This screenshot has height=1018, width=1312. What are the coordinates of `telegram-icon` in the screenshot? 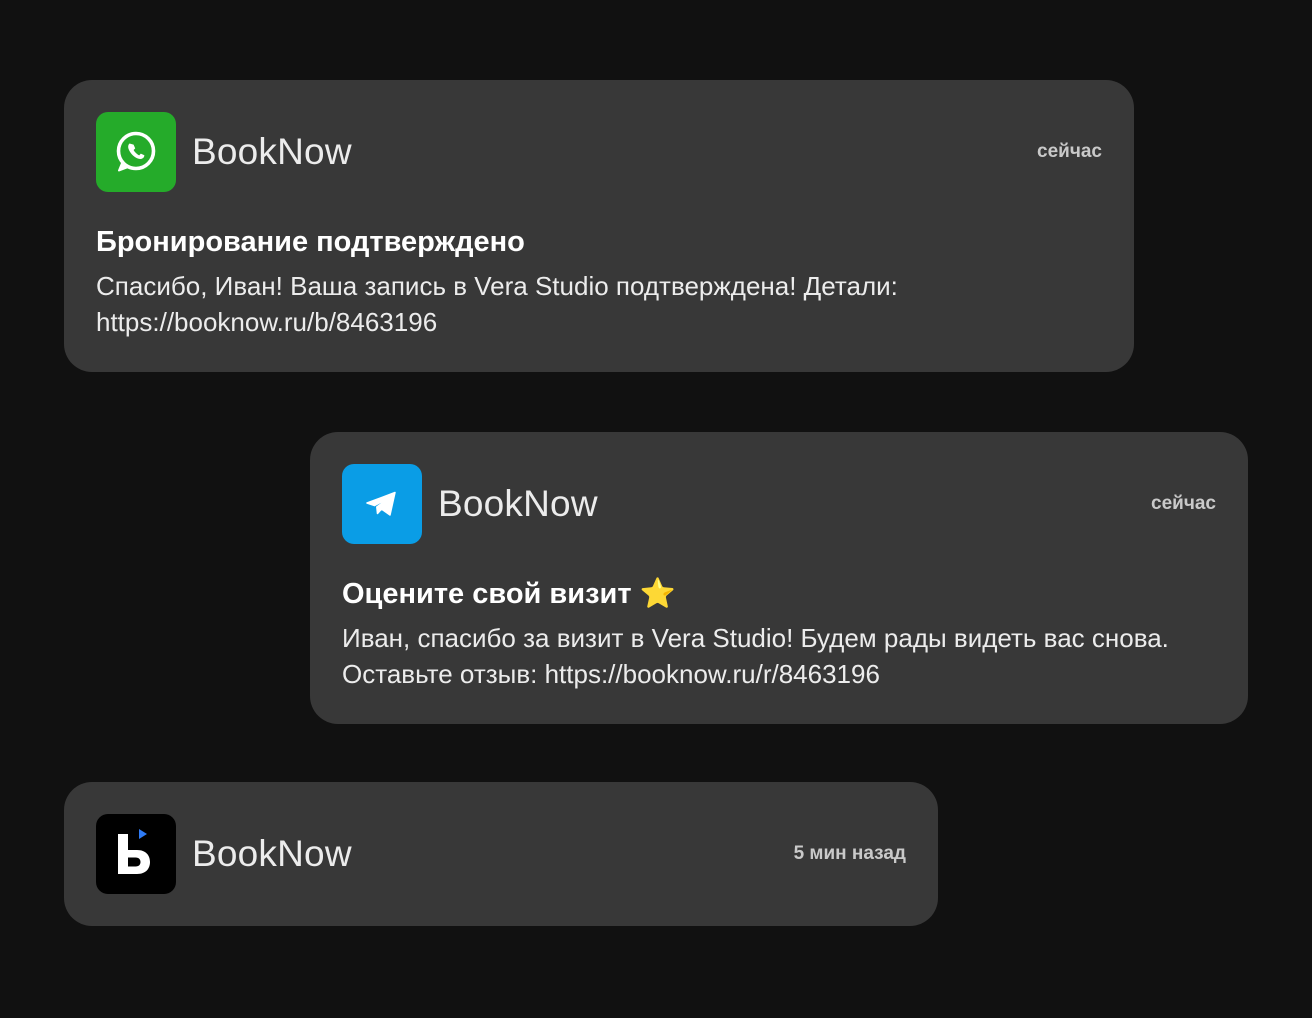 It's located at (382, 504).